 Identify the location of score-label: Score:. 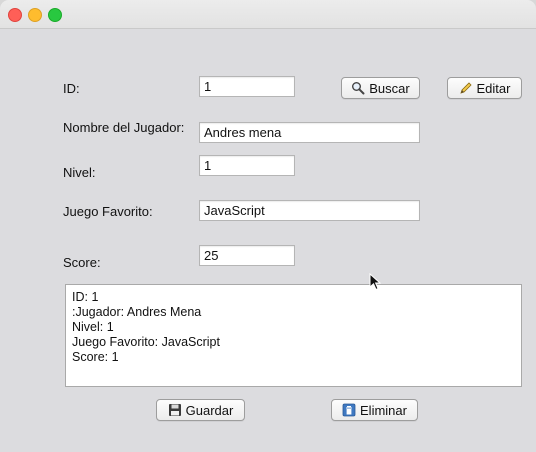
(82, 262).